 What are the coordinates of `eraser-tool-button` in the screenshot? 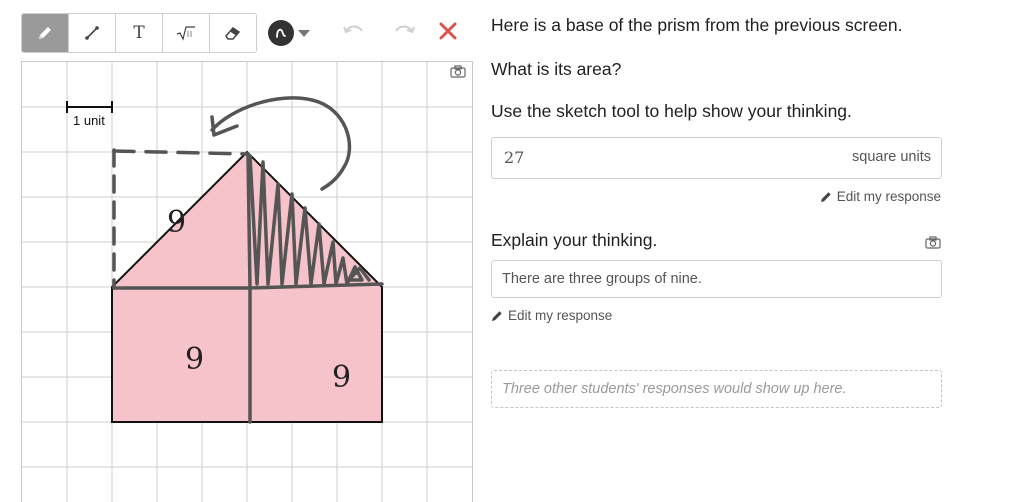 It's located at (233, 33).